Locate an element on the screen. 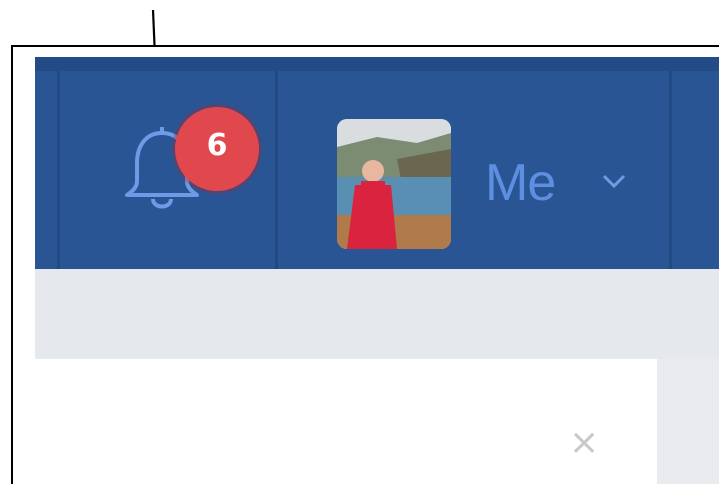  notification-count-badge: 6 is located at coordinates (217, 149).